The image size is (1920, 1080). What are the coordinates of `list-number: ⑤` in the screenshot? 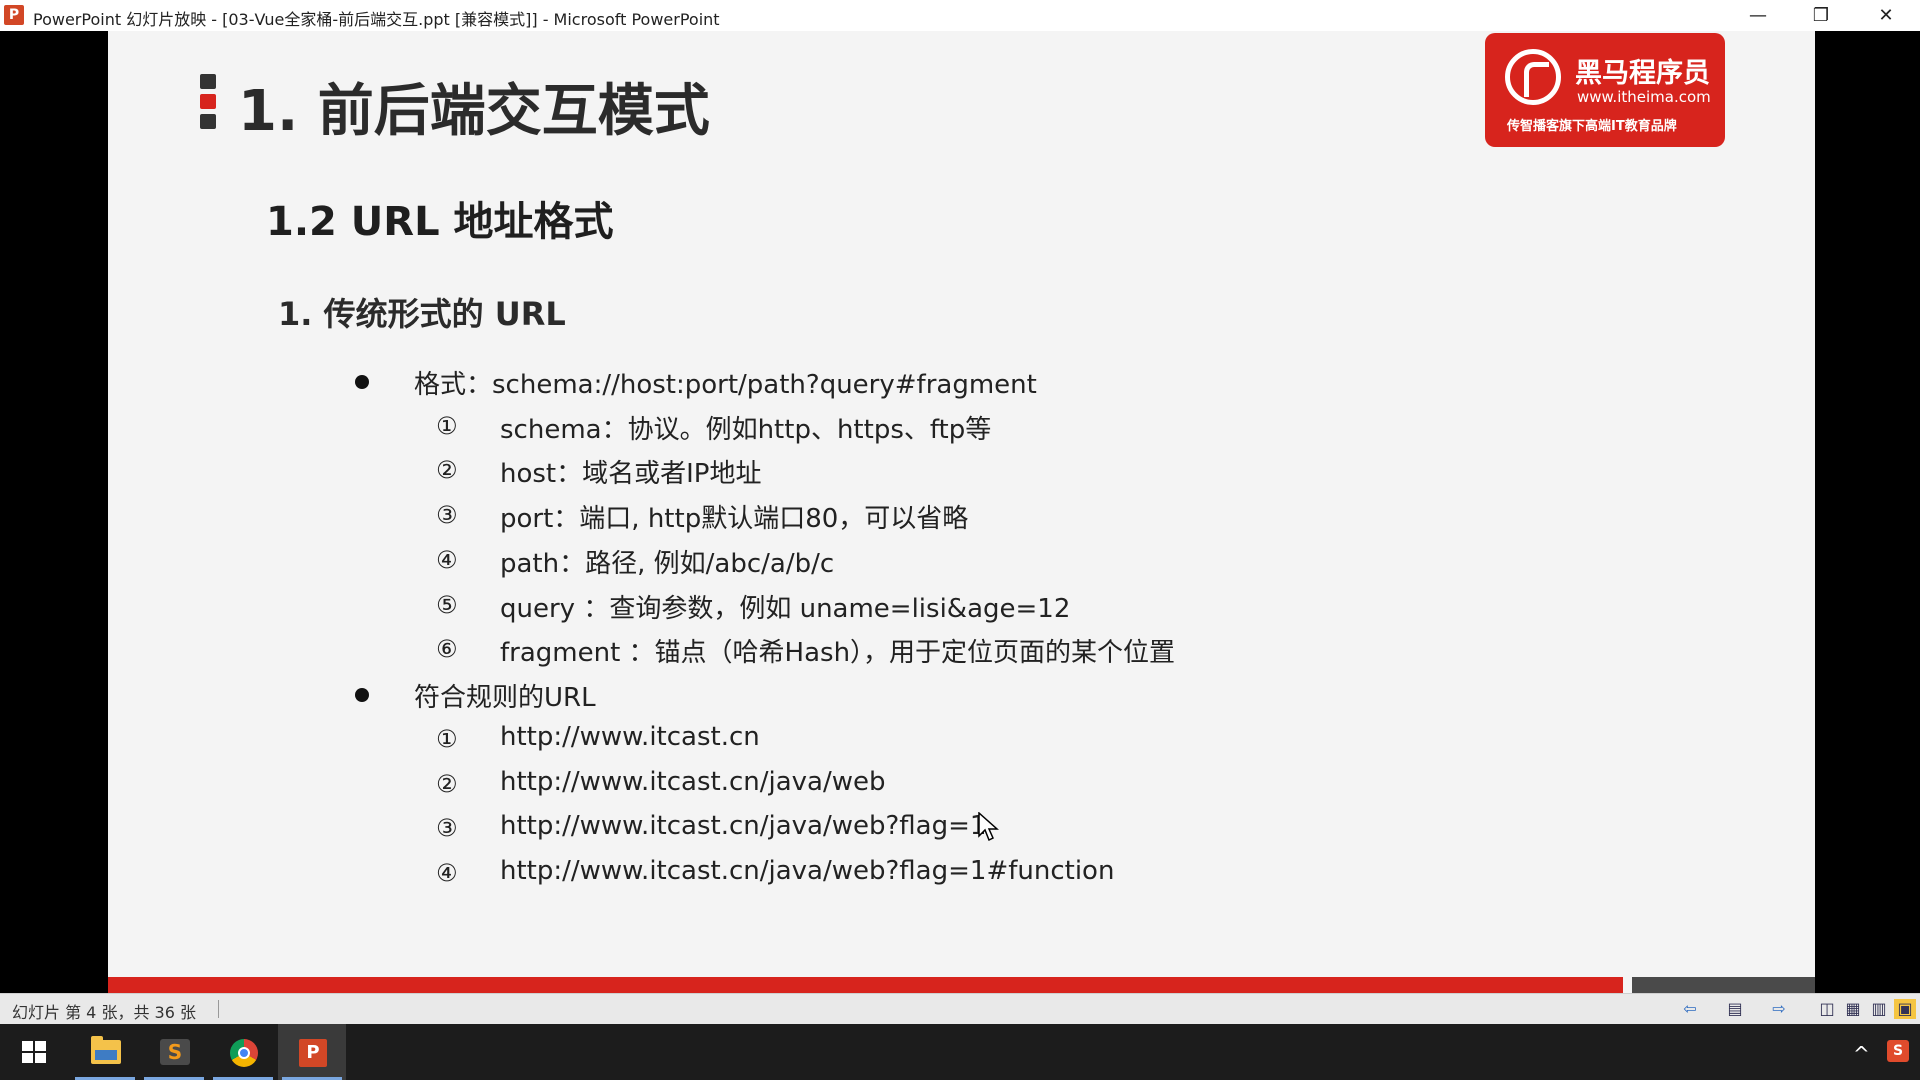 It's located at (447, 605).